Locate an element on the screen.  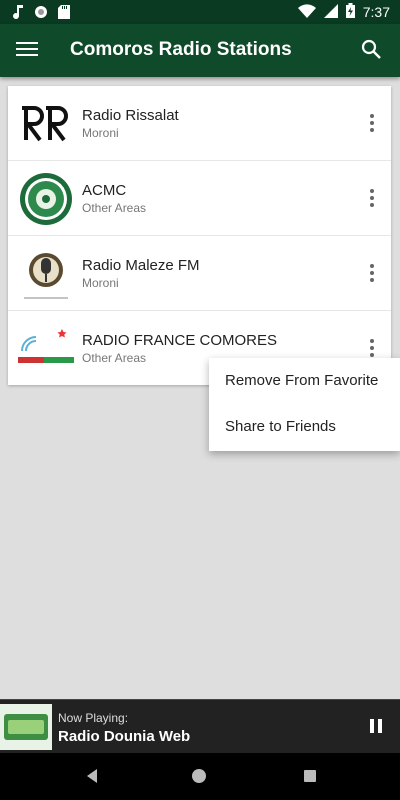
remove-from-favorite-item: Remove From Favorite is located at coordinates (304, 381).